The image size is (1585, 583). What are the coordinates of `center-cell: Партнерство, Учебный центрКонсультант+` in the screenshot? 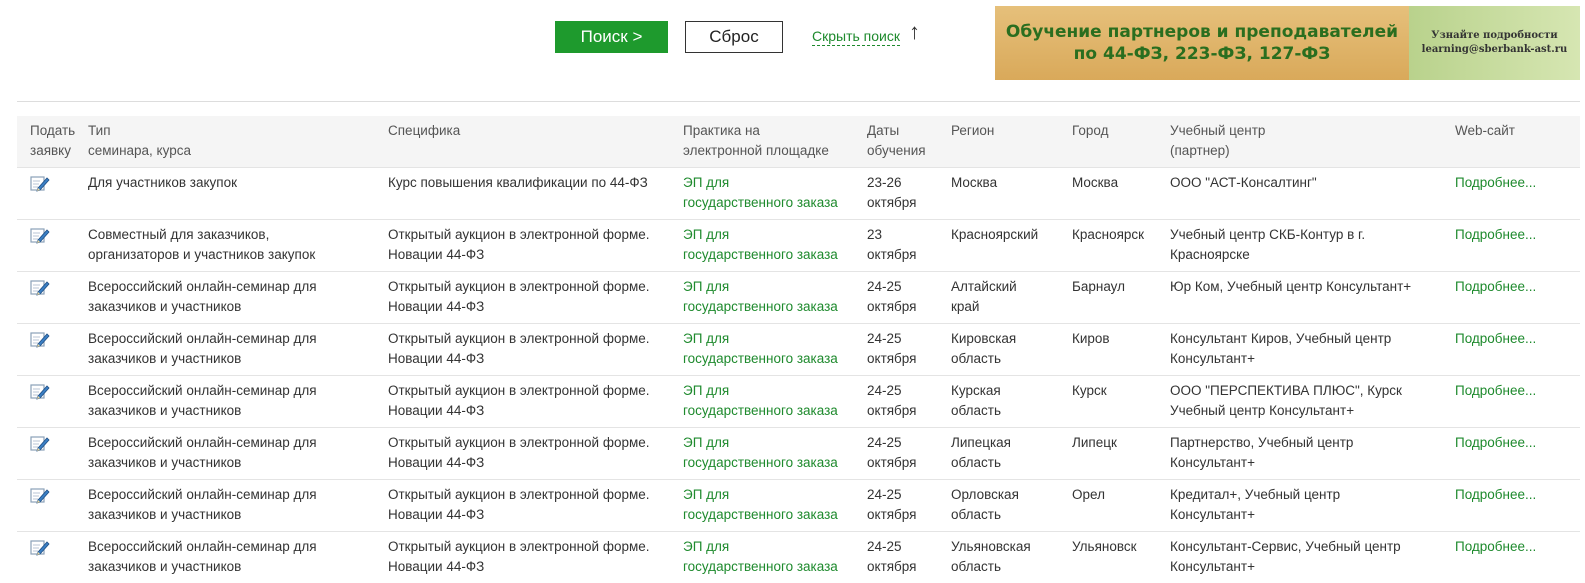 It's located at (1312, 454).